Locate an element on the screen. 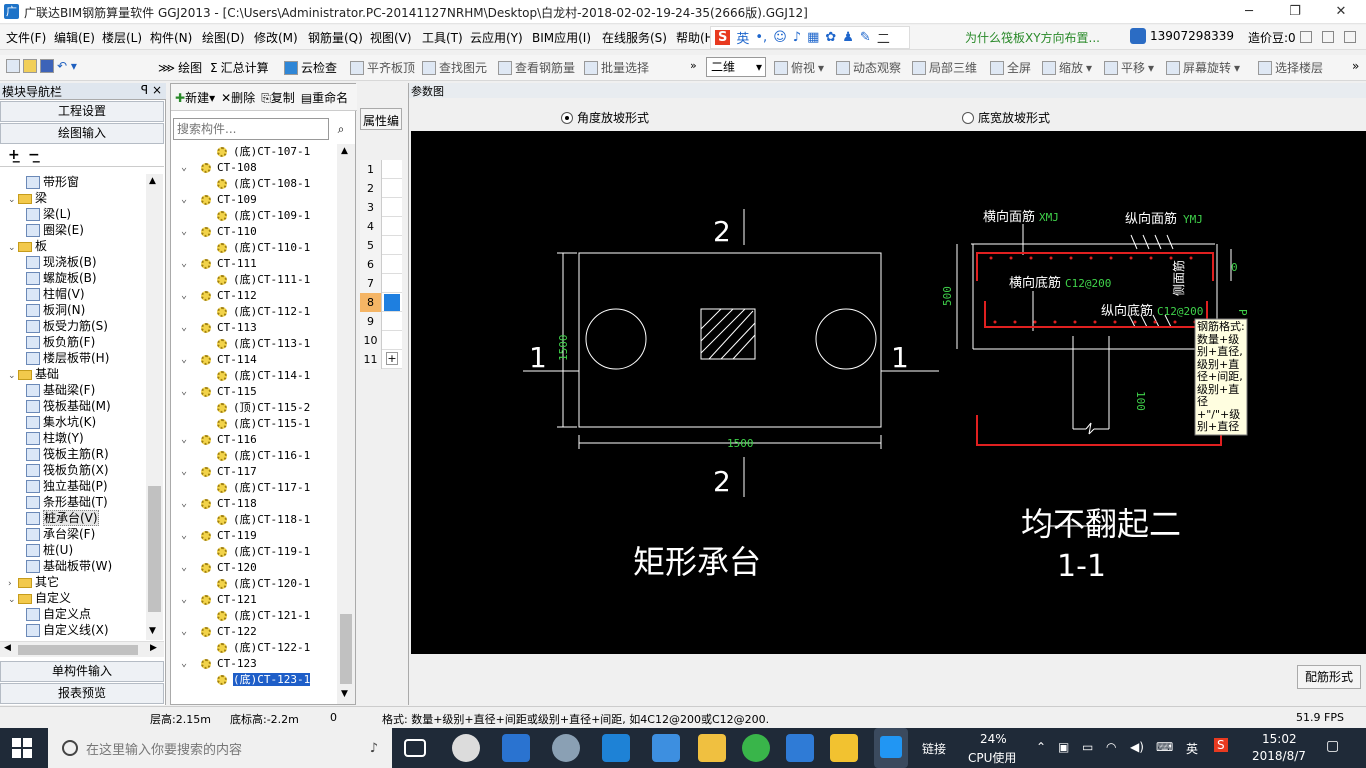 This screenshot has width=1366, height=768. property-row: 6 is located at coordinates (381, 264).